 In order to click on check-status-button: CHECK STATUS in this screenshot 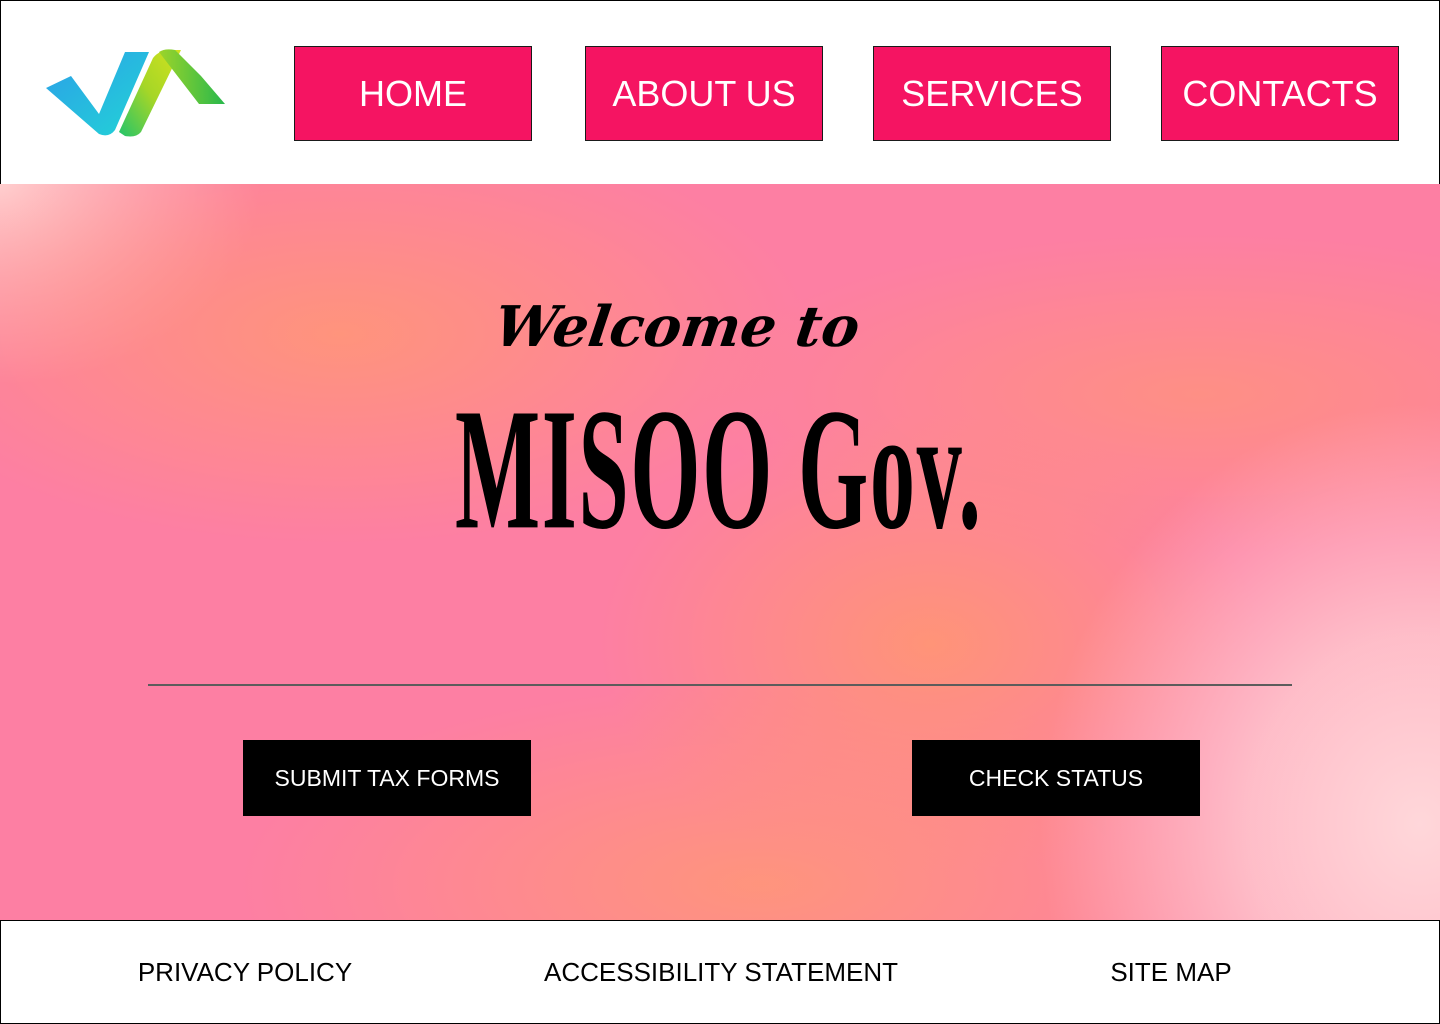, I will do `click(1056, 778)`.